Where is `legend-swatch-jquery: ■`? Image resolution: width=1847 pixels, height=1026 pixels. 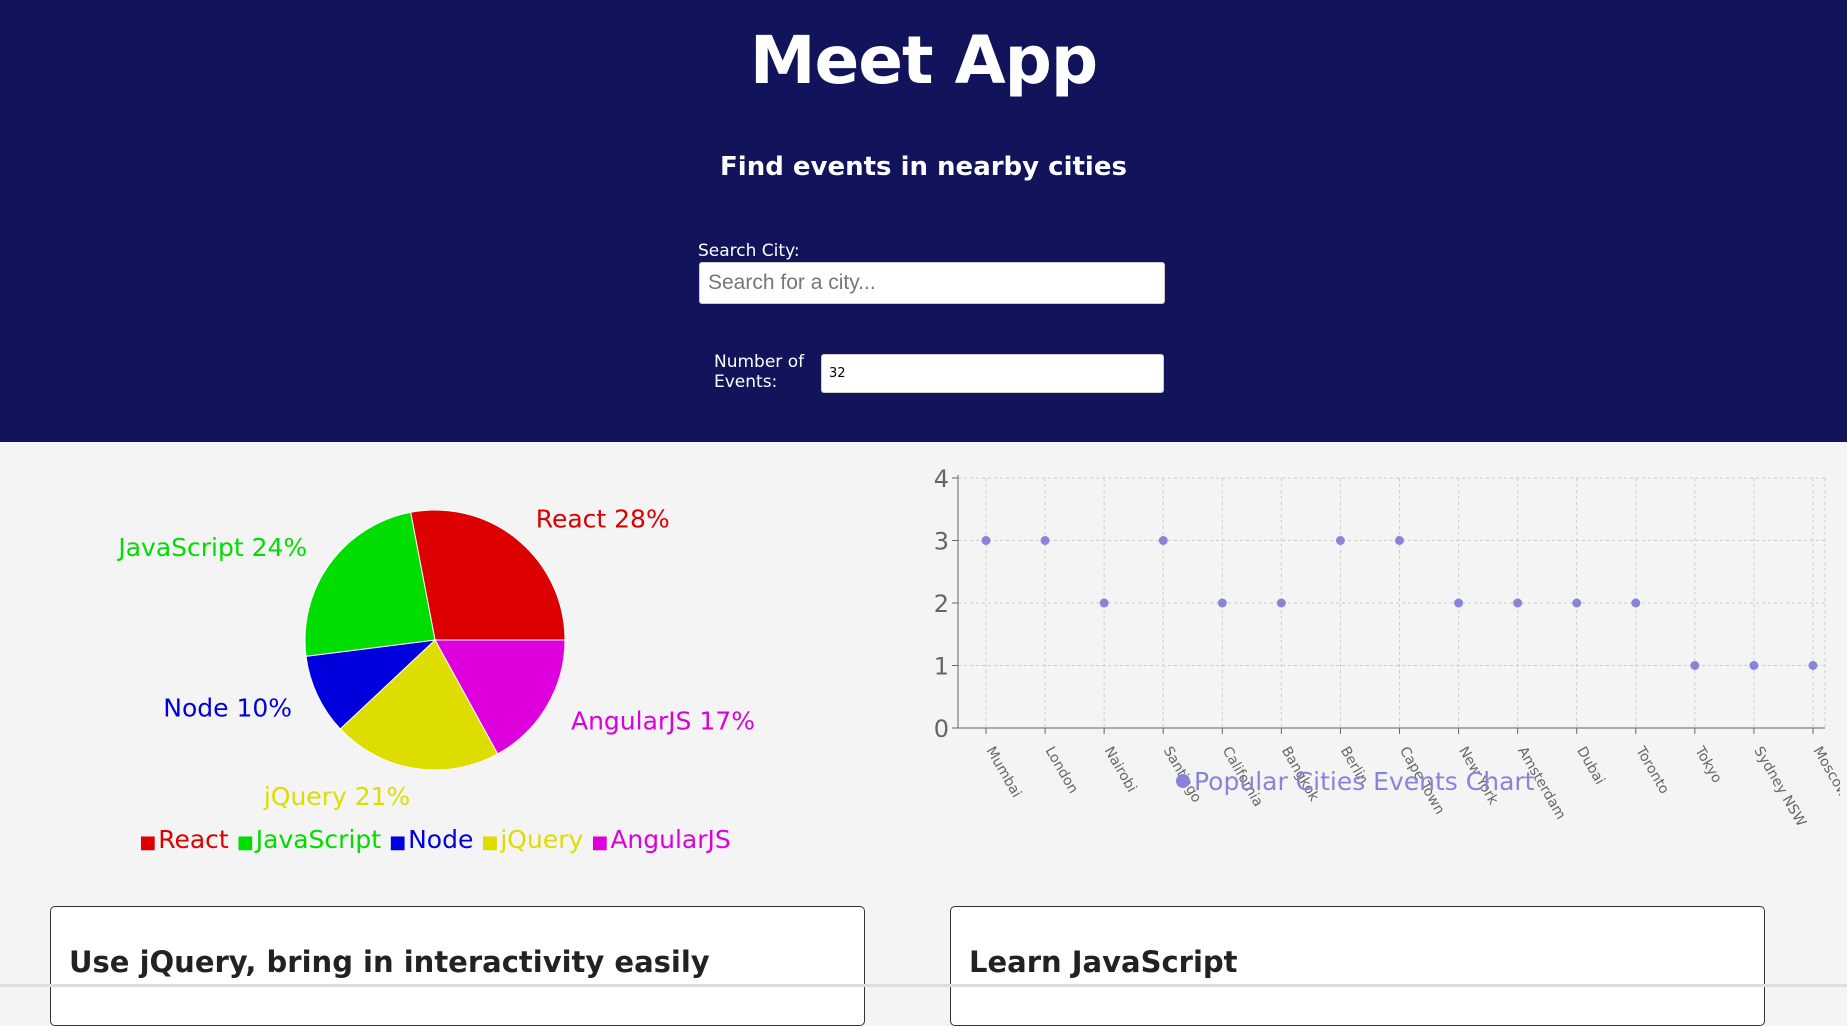 legend-swatch-jquery: ■ is located at coordinates (489, 842).